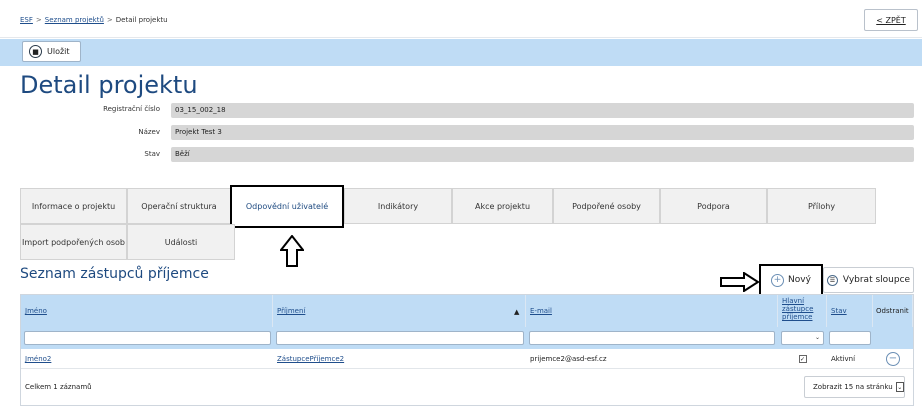 The height and width of the screenshot is (409, 922). What do you see at coordinates (542, 132) in the screenshot?
I see `name-value: Projekt Test 3` at bounding box center [542, 132].